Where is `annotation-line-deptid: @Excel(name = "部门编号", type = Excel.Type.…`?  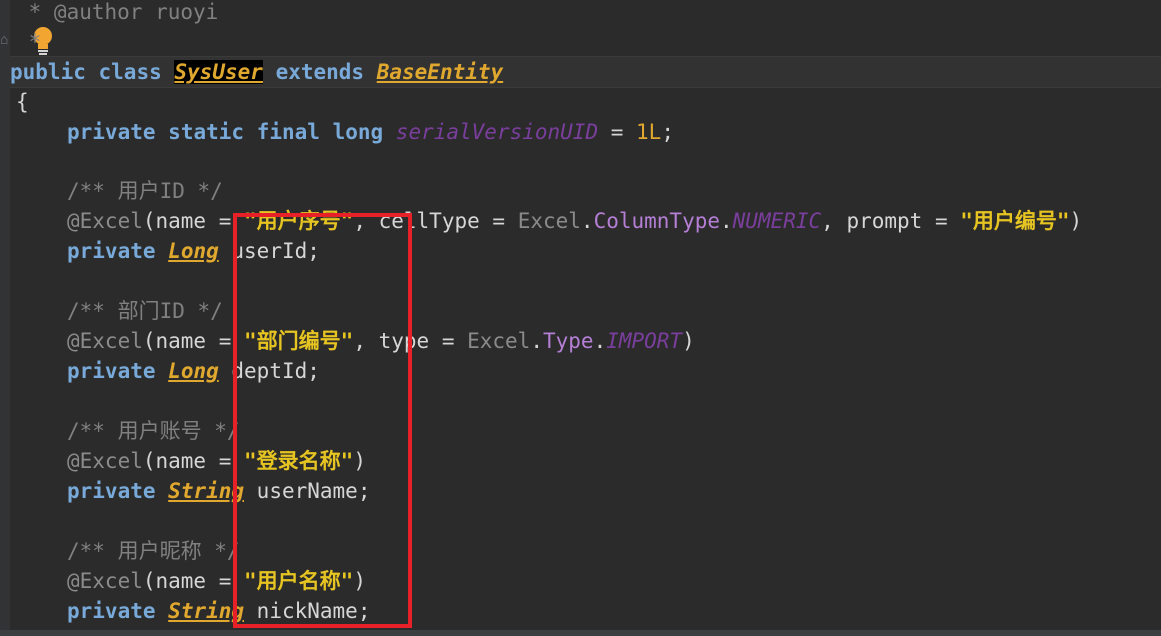 annotation-line-deptid: @Excel(name = "部门编号", type = Excel.Type.… is located at coordinates (588, 341).